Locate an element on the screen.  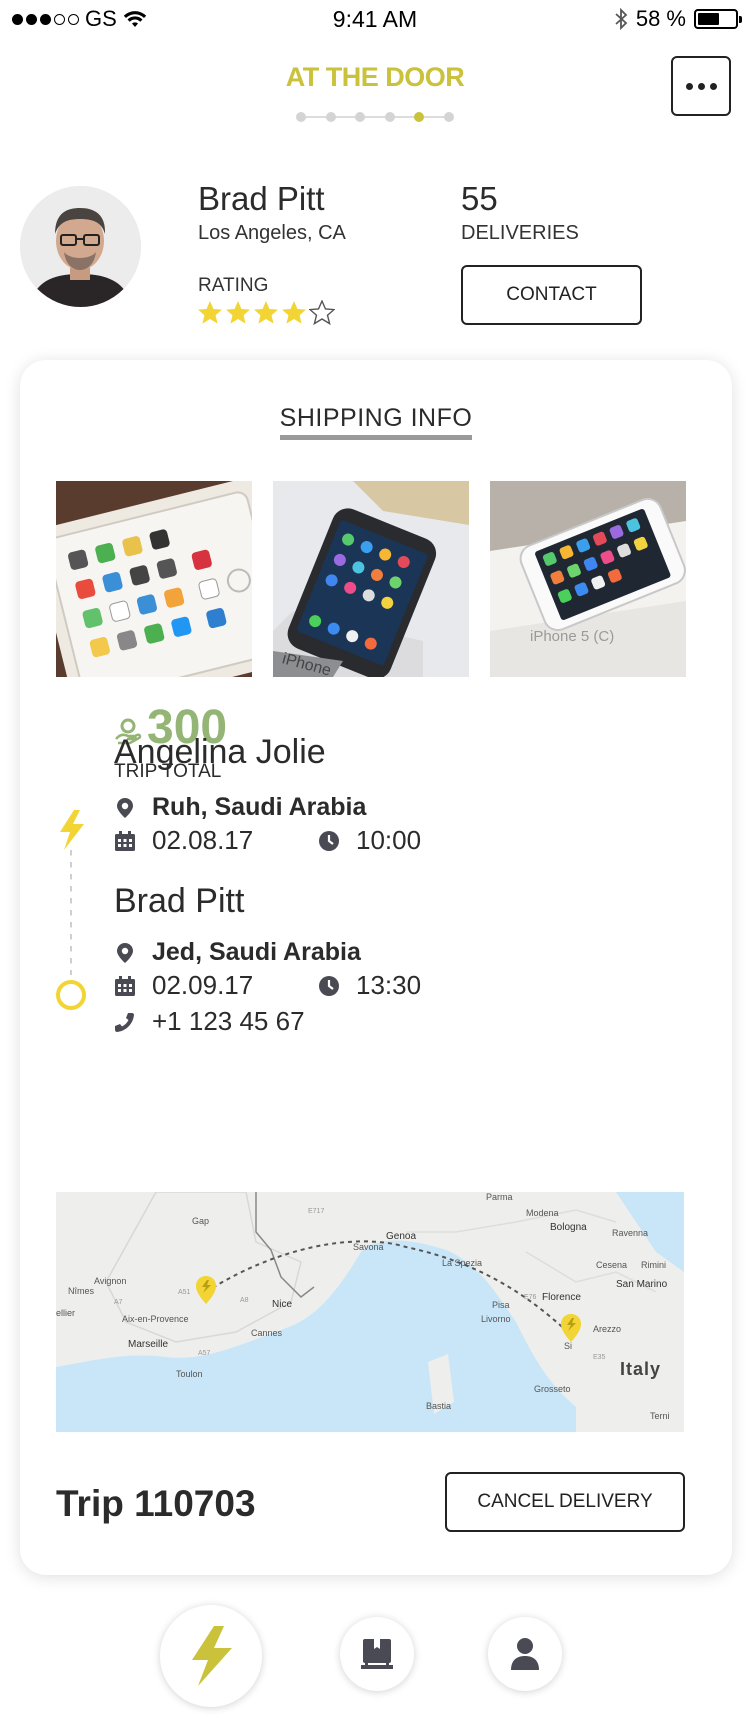
rating-label: RATING is located at coordinates (233, 285).